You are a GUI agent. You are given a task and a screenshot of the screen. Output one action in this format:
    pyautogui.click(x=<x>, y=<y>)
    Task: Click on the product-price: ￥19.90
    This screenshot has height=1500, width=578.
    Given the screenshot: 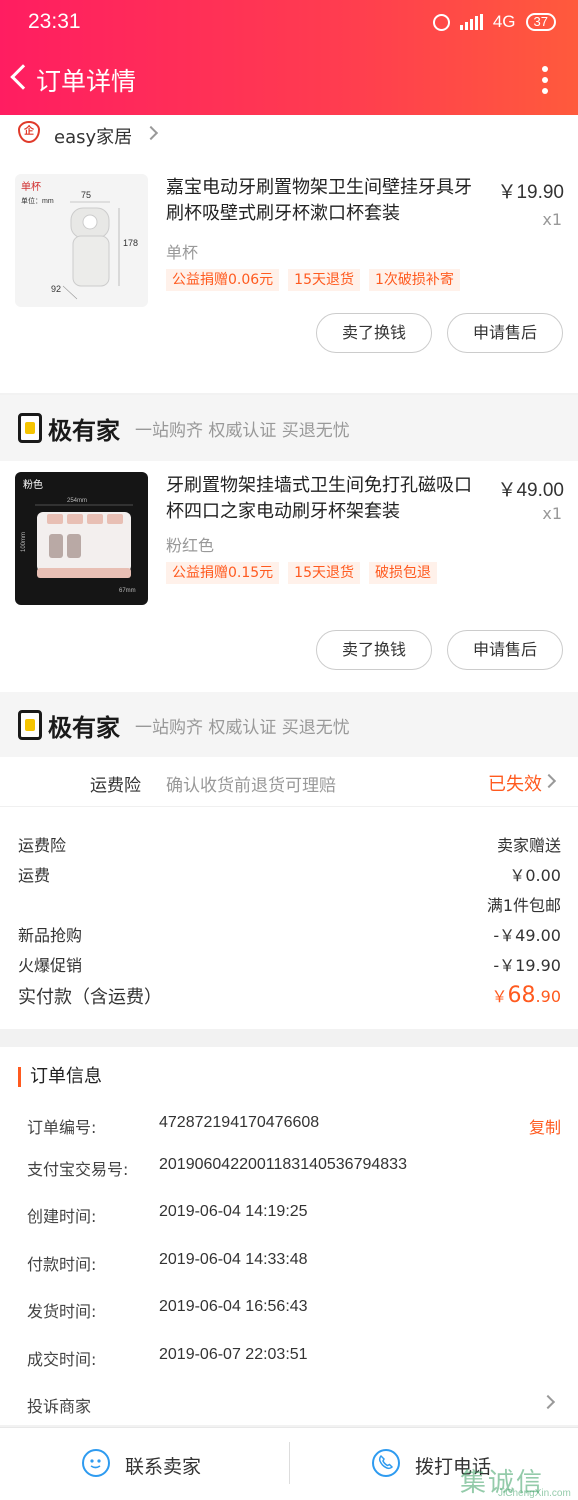 What is the action you would take?
    pyautogui.click(x=530, y=192)
    